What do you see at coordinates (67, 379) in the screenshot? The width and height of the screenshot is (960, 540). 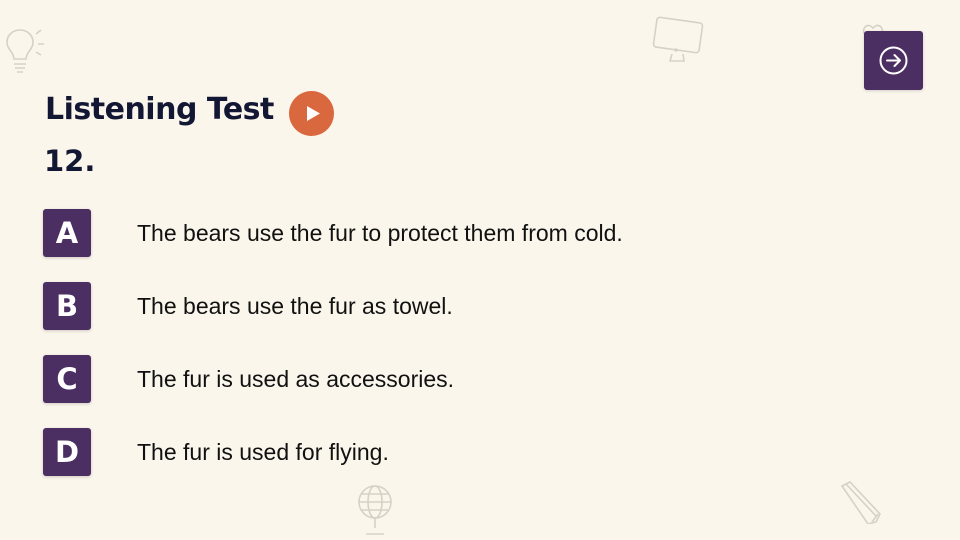 I see `option-letter: C` at bounding box center [67, 379].